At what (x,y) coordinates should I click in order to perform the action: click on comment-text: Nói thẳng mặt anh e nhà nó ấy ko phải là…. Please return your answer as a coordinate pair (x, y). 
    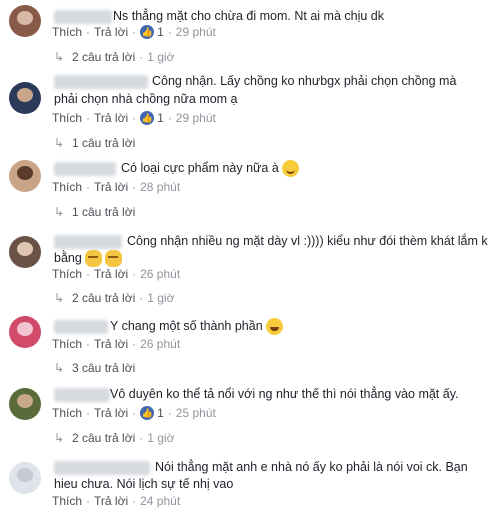
    Looking at the image, I should click on (311, 467).